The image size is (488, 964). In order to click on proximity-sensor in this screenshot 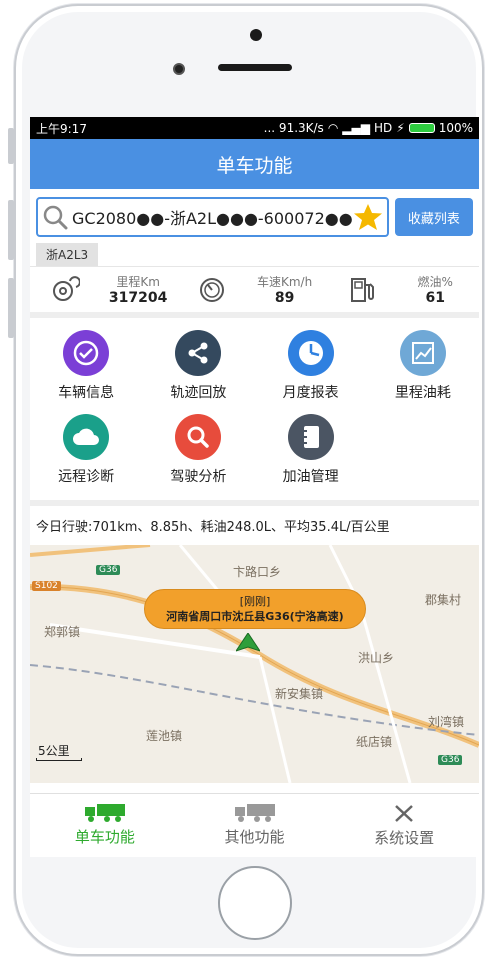, I will do `click(256, 35)`.